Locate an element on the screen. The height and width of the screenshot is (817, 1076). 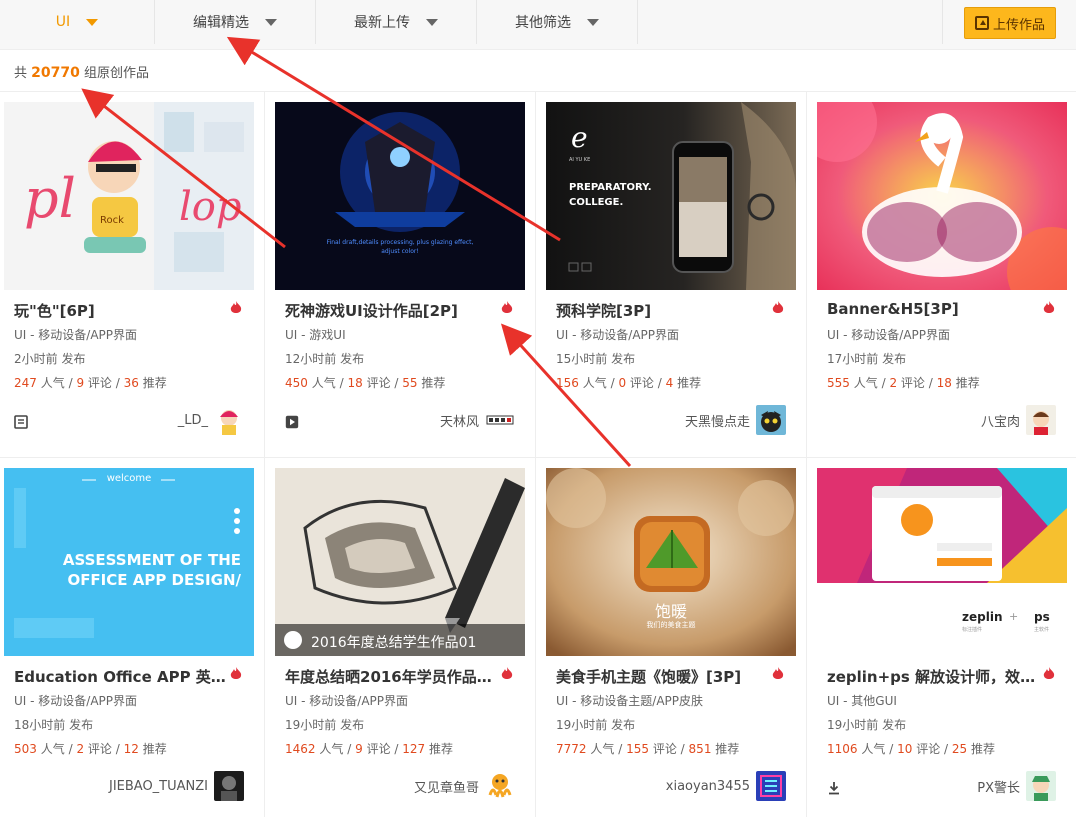
author-name: 天林风 is located at coordinates (459, 420).